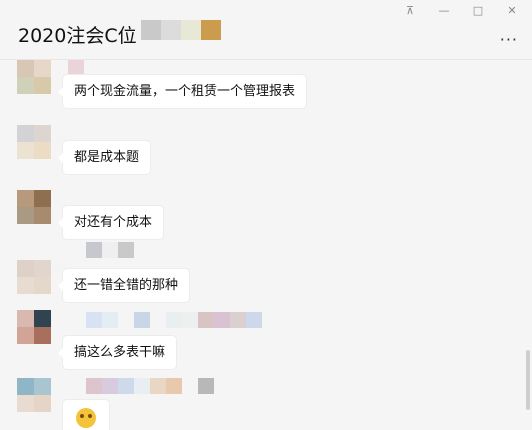 The height and width of the screenshot is (430, 532). Describe the element at coordinates (461, 10) in the screenshot. I see `window-controls: ⊼ — □ ✕` at that location.